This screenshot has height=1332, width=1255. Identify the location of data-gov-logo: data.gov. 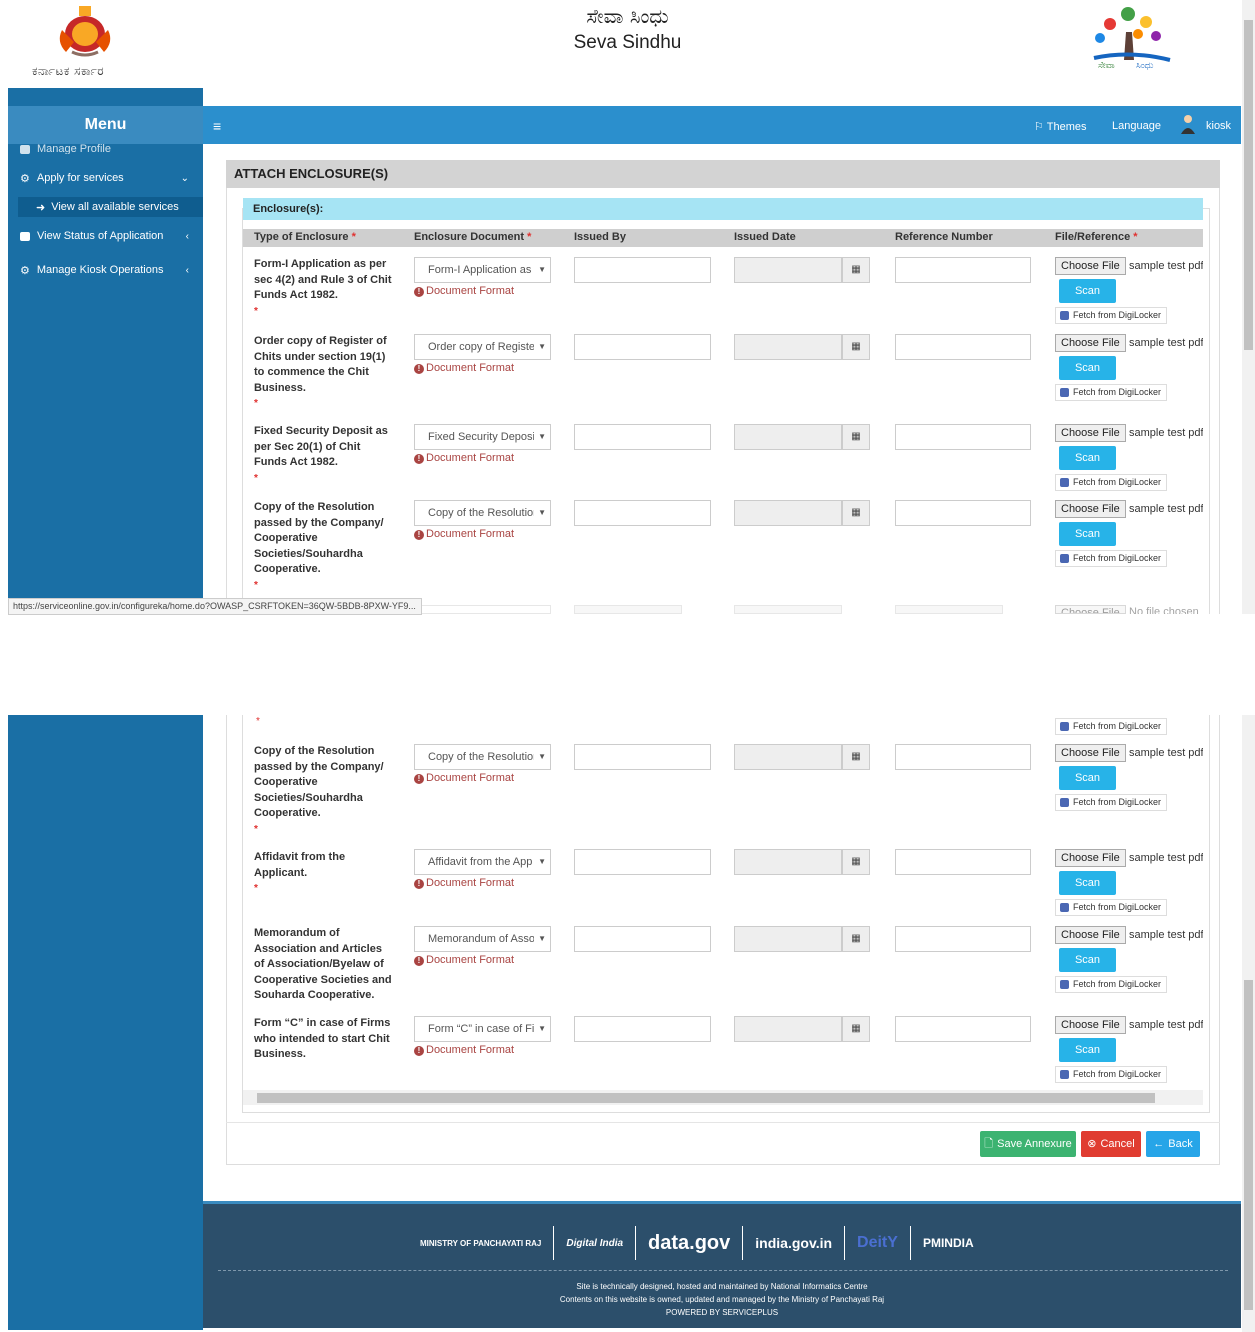
(689, 1243).